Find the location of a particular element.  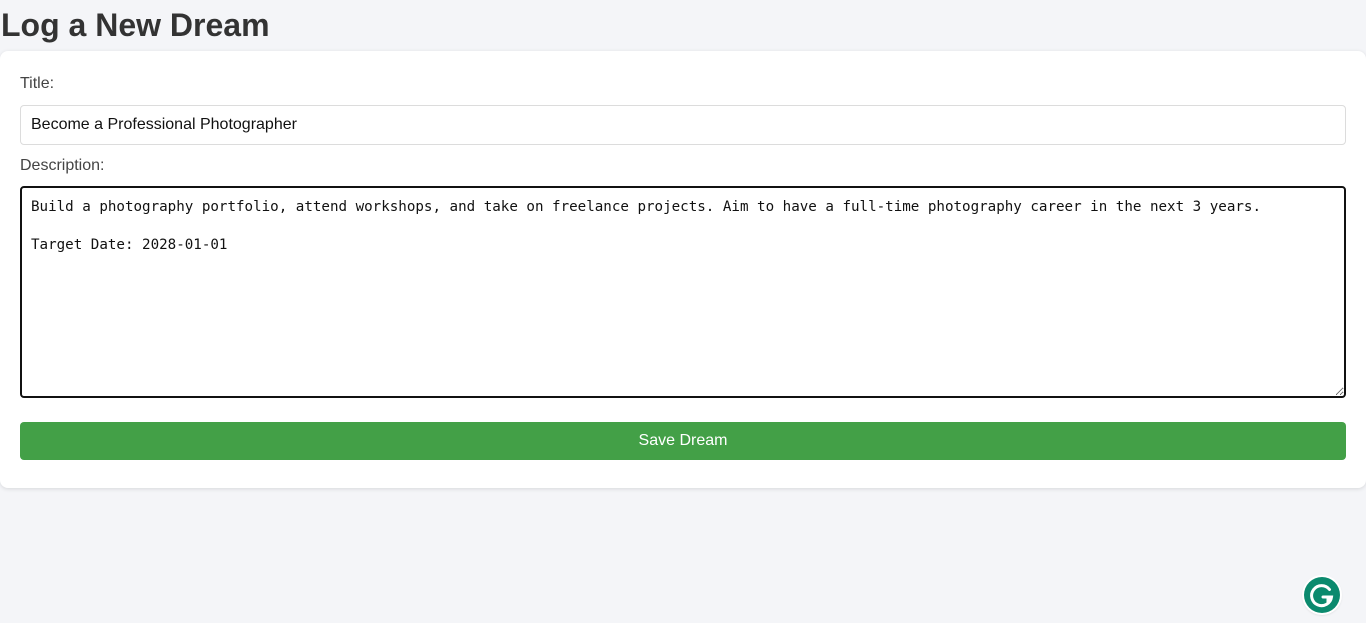

grammarly-icon is located at coordinates (1322, 595).